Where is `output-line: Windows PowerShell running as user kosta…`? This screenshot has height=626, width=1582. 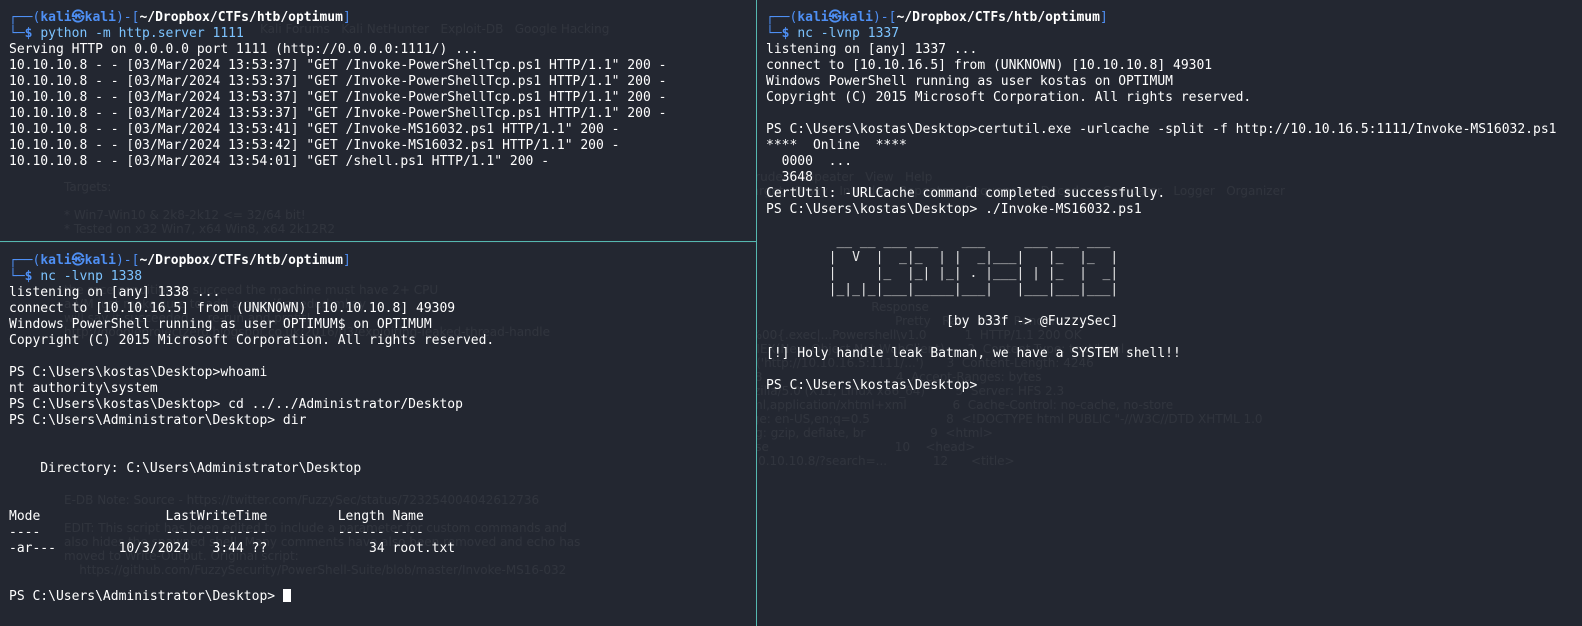
output-line: Windows PowerShell running as user kosta… is located at coordinates (969, 81).